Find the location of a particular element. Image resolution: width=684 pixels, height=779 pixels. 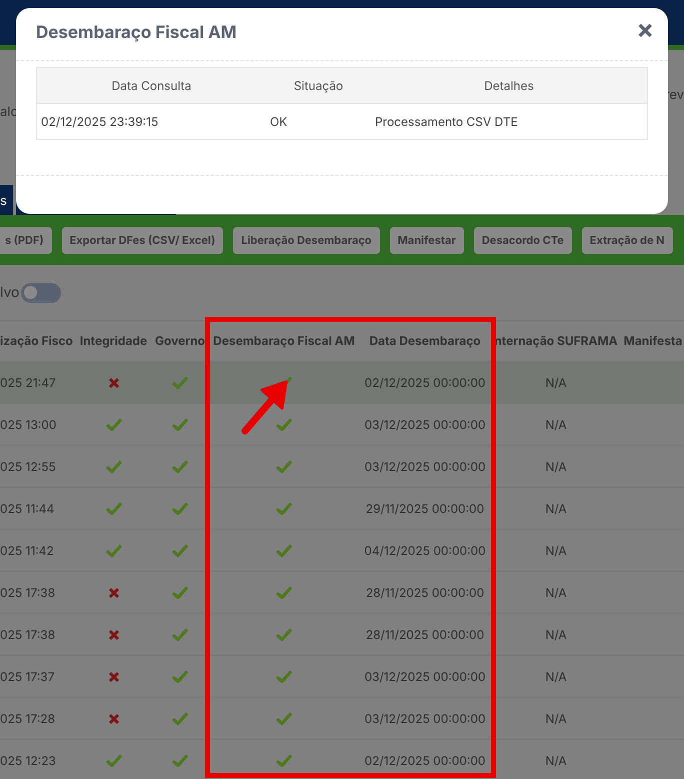

column-header: Governo is located at coordinates (180, 341).